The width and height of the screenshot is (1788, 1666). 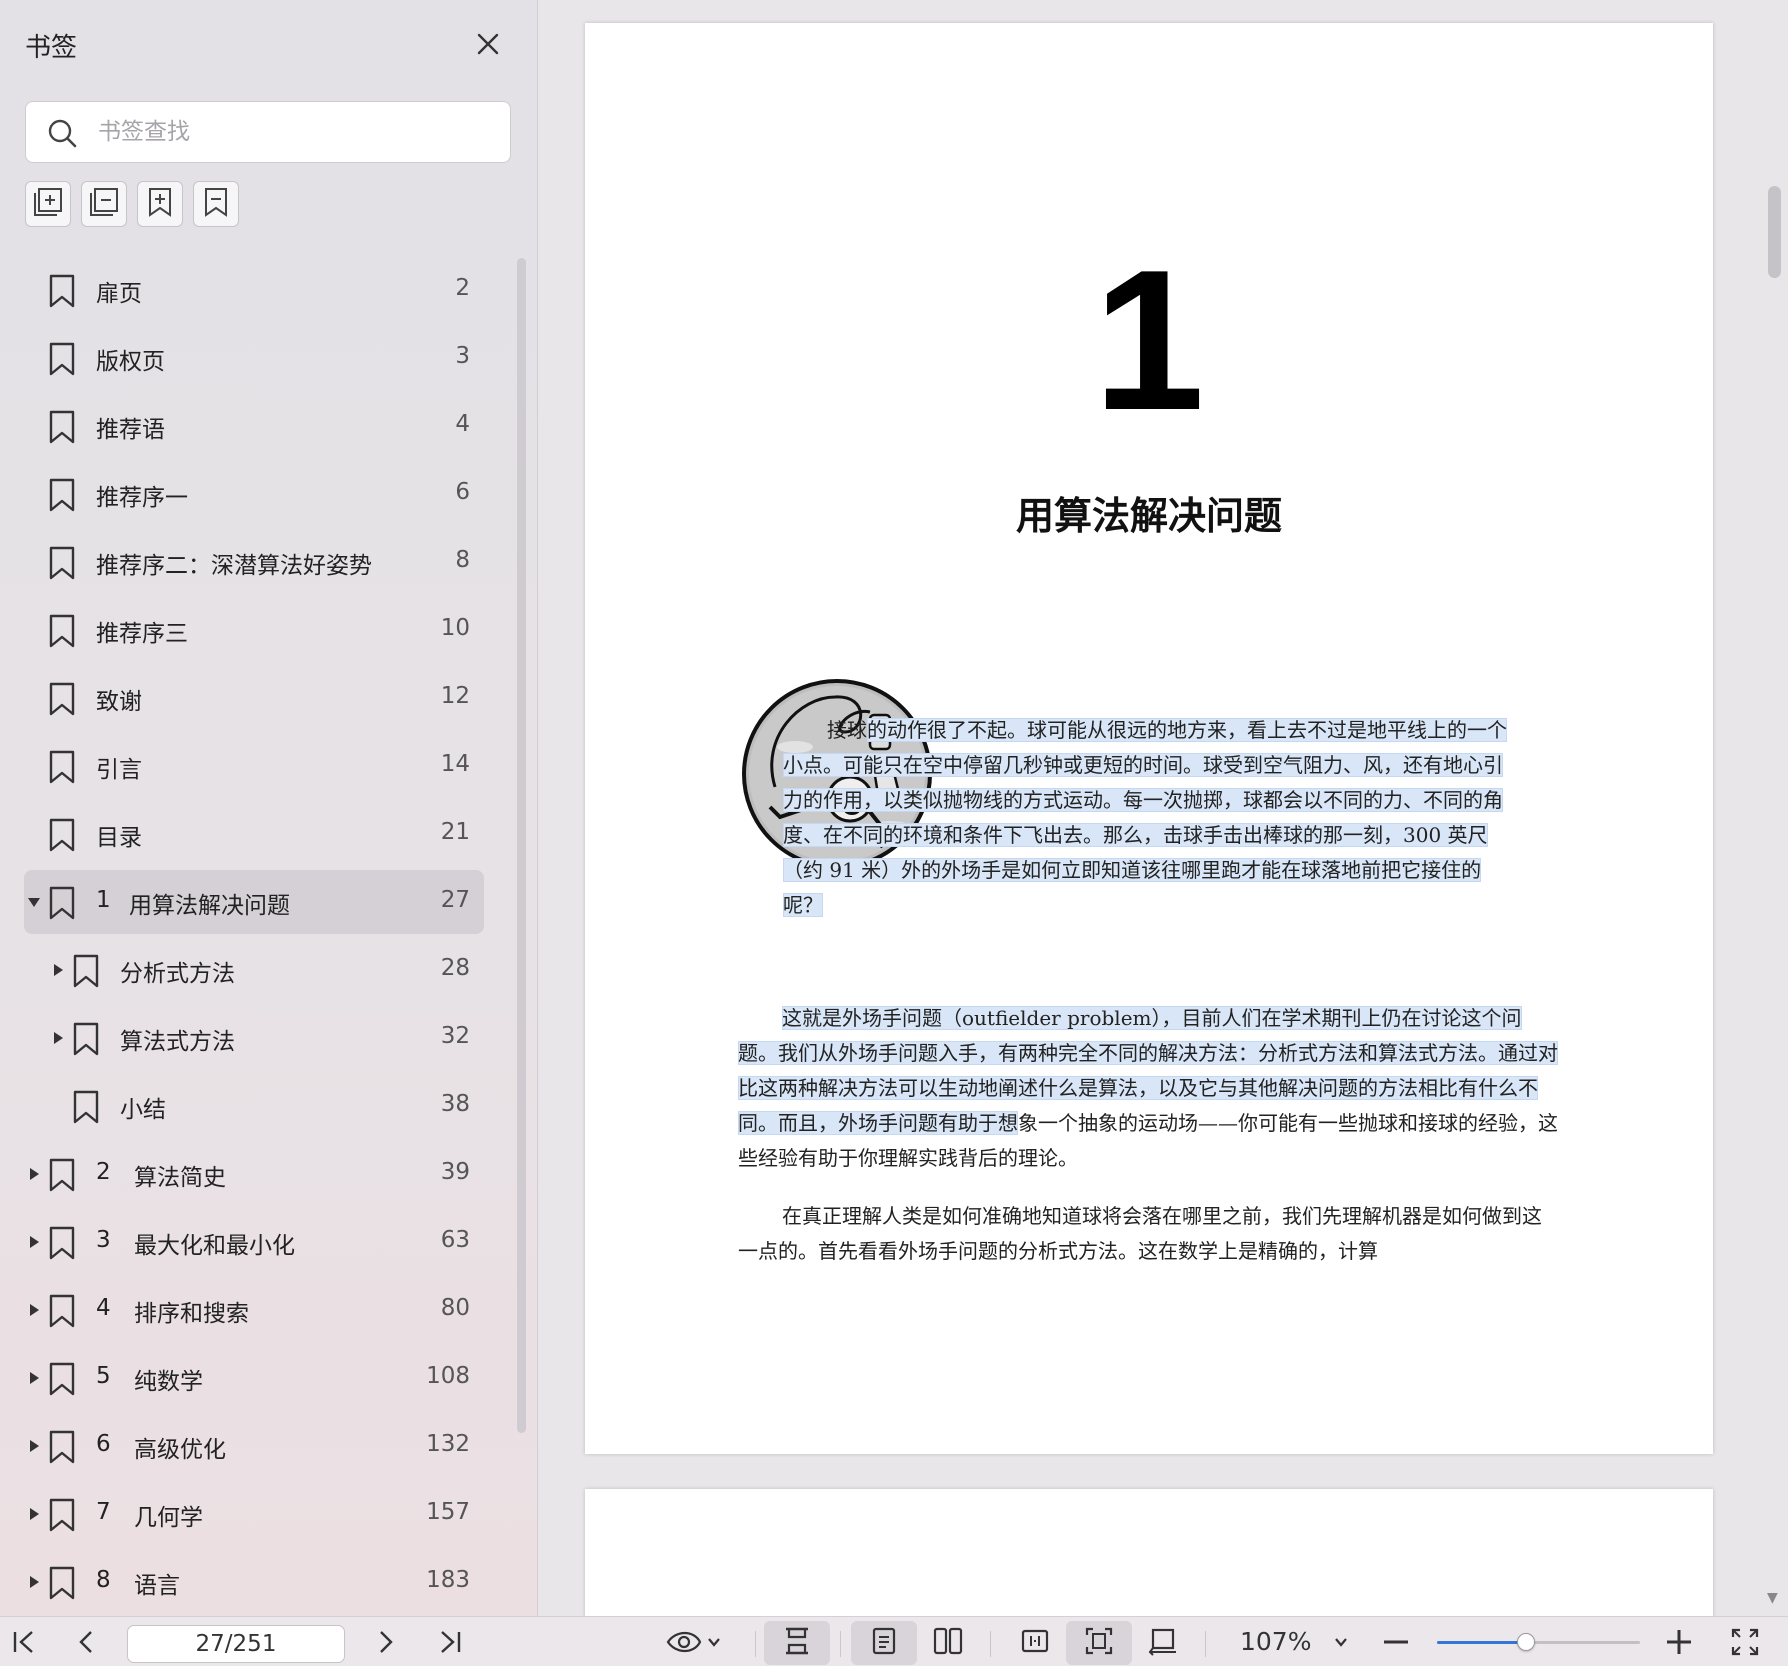 What do you see at coordinates (254, 494) in the screenshot?
I see `bookmark-item: 推荐序一 6` at bounding box center [254, 494].